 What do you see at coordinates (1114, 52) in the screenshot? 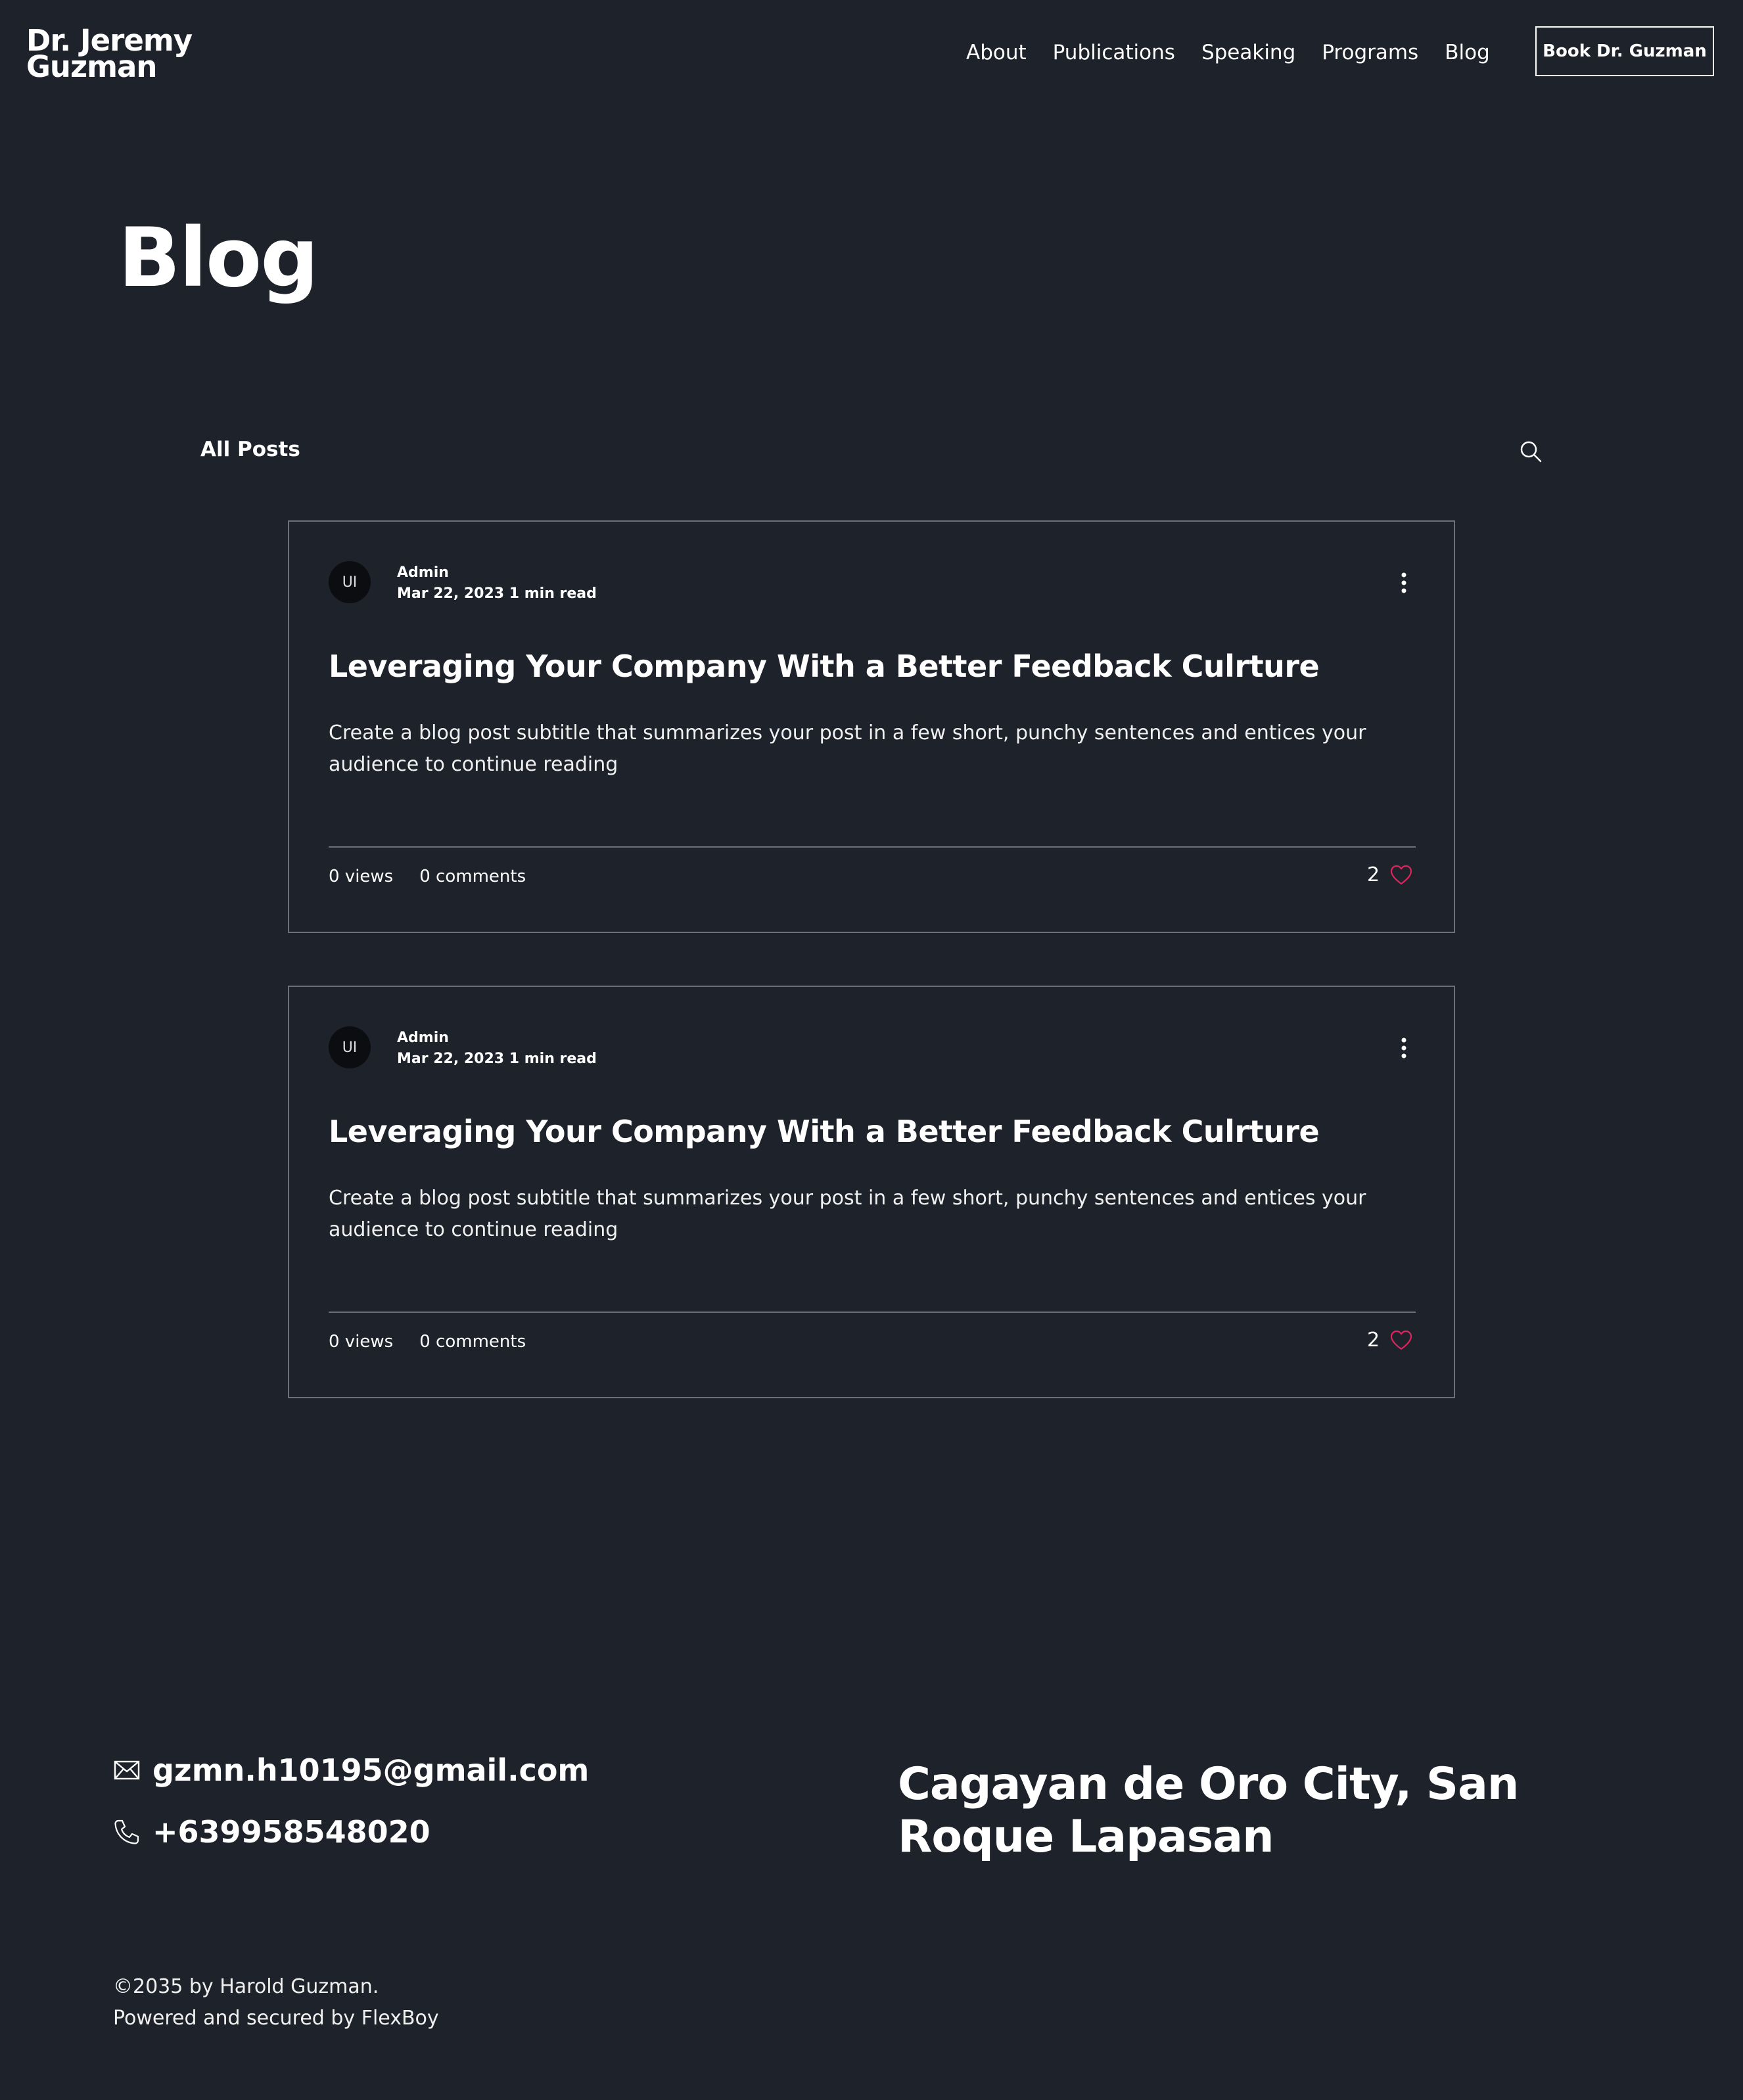
I see `nav-item-publications: Publications` at bounding box center [1114, 52].